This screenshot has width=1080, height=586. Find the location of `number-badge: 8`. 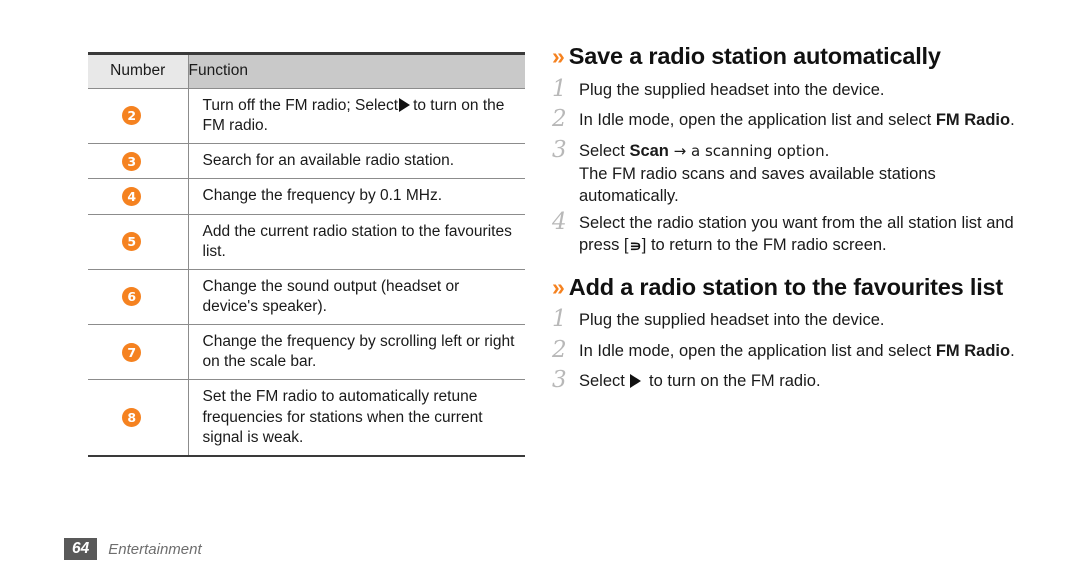

number-badge: 8 is located at coordinates (132, 417).